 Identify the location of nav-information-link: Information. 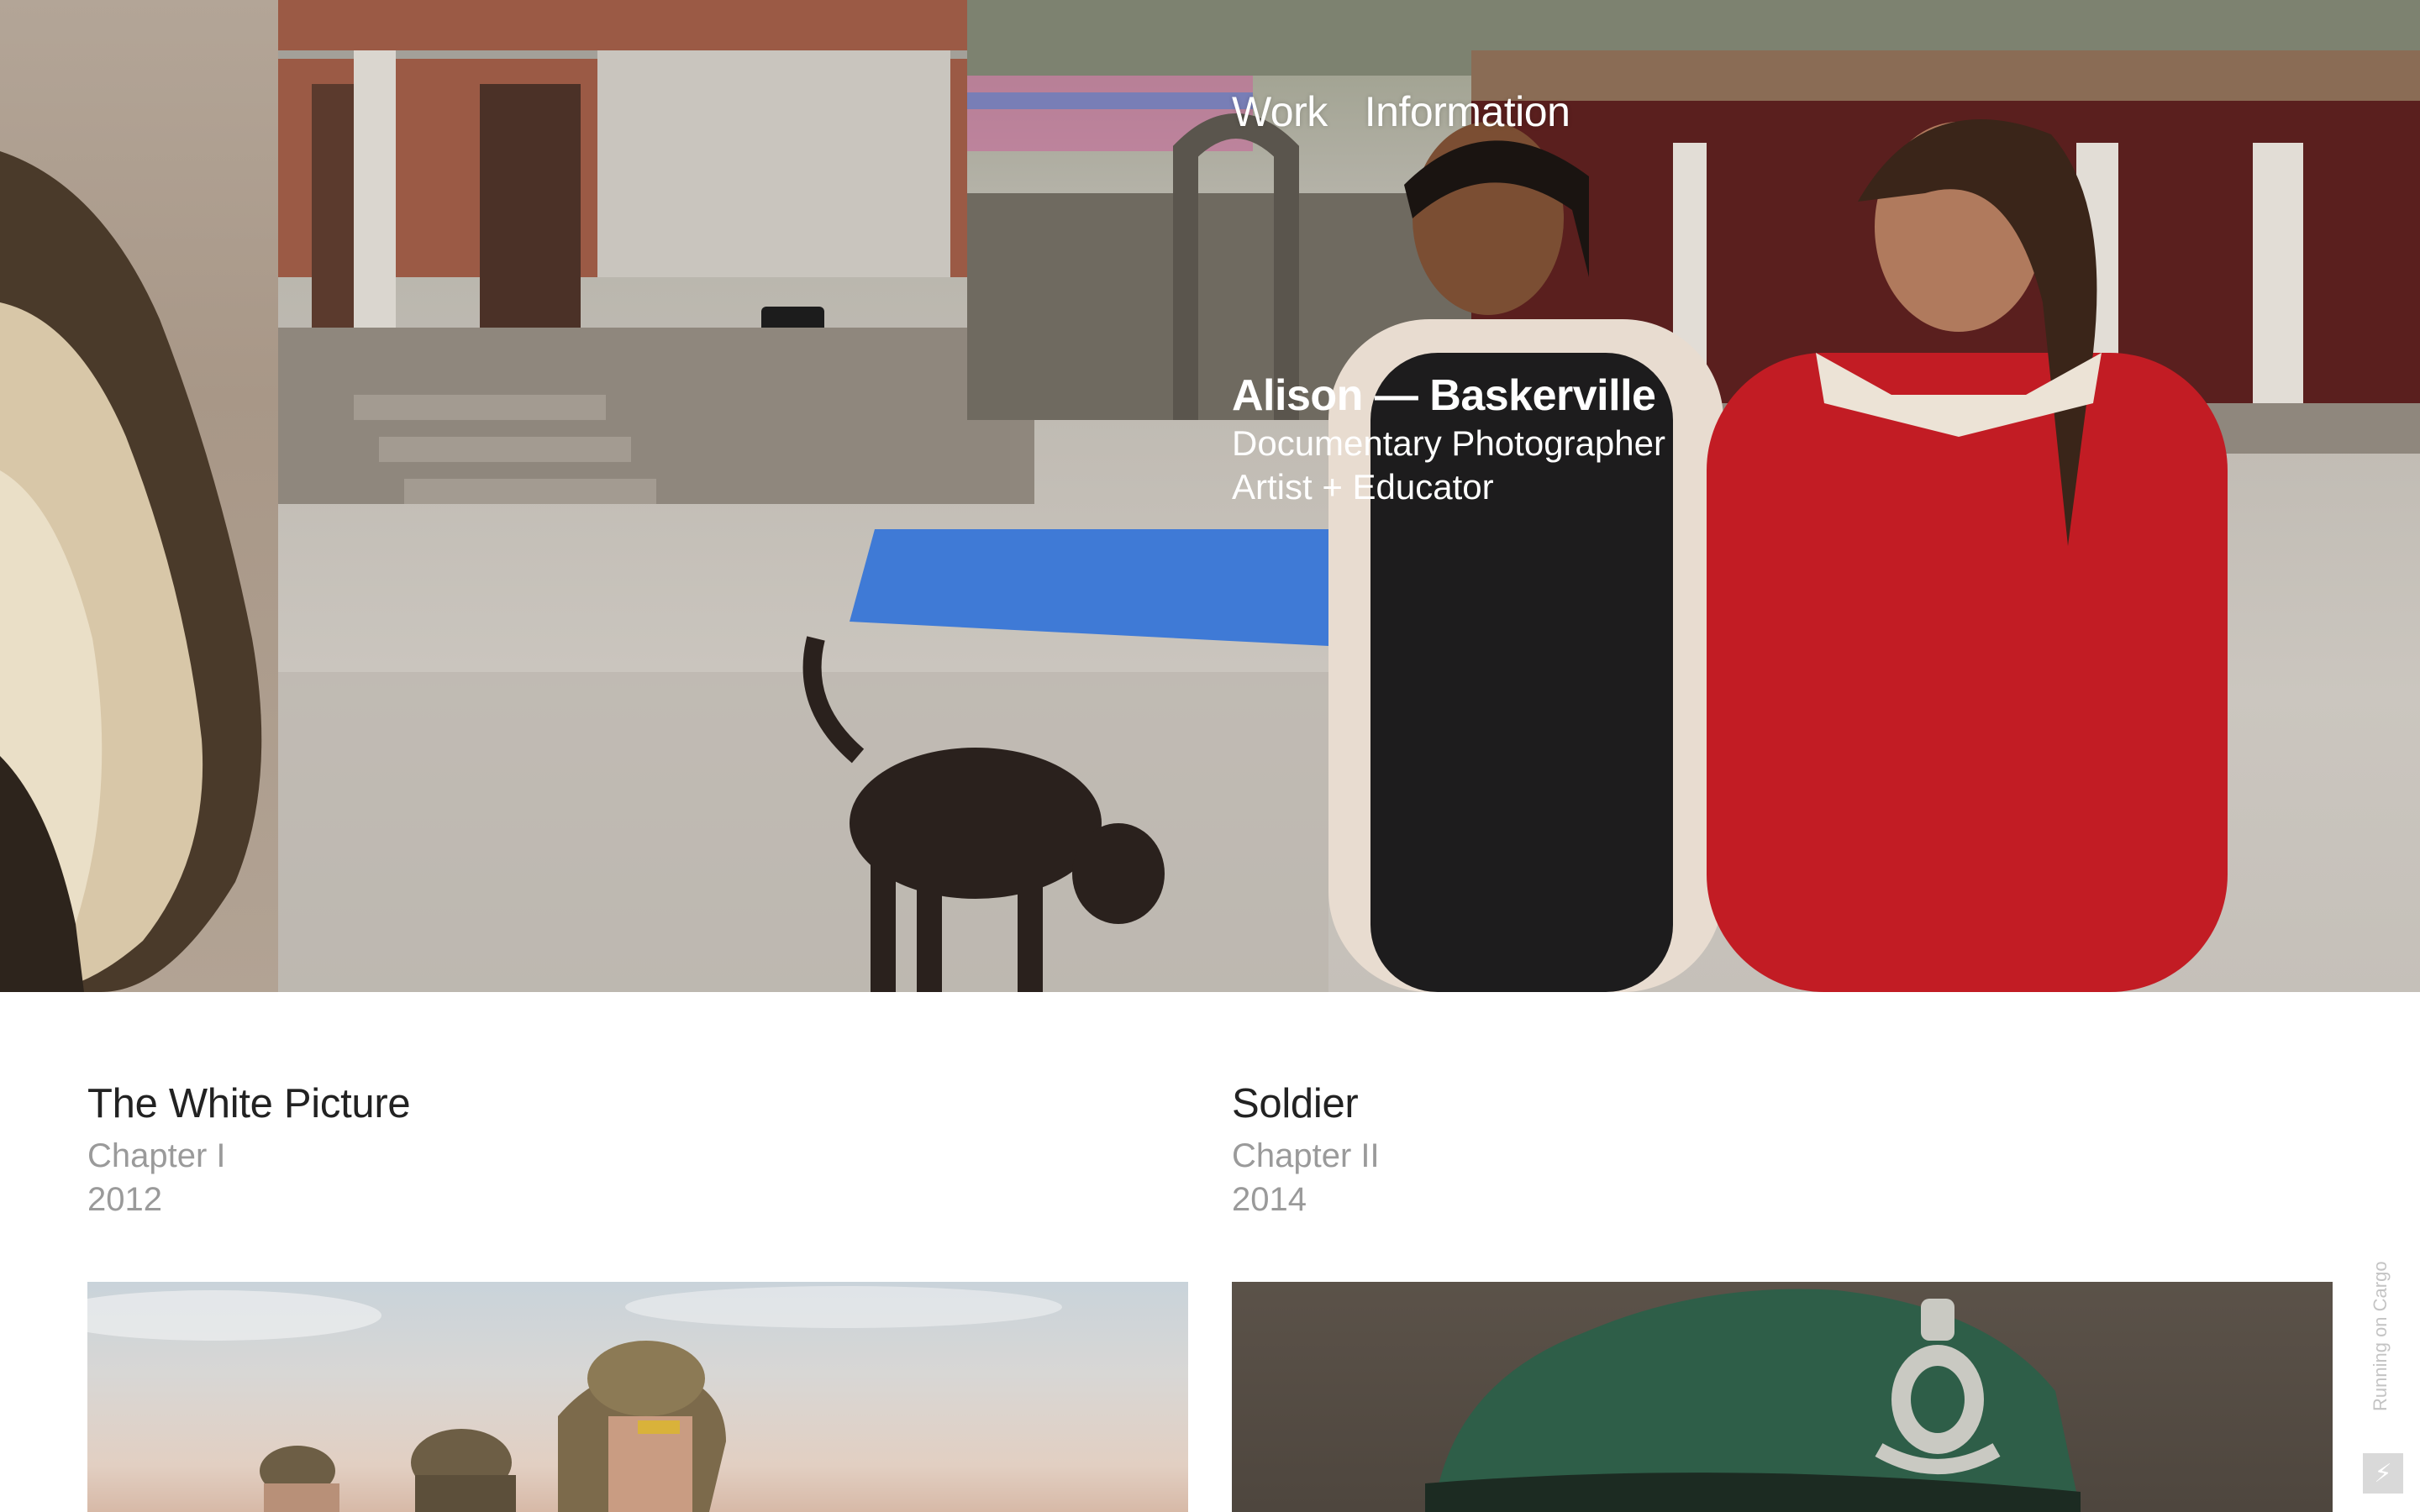
(1468, 111).